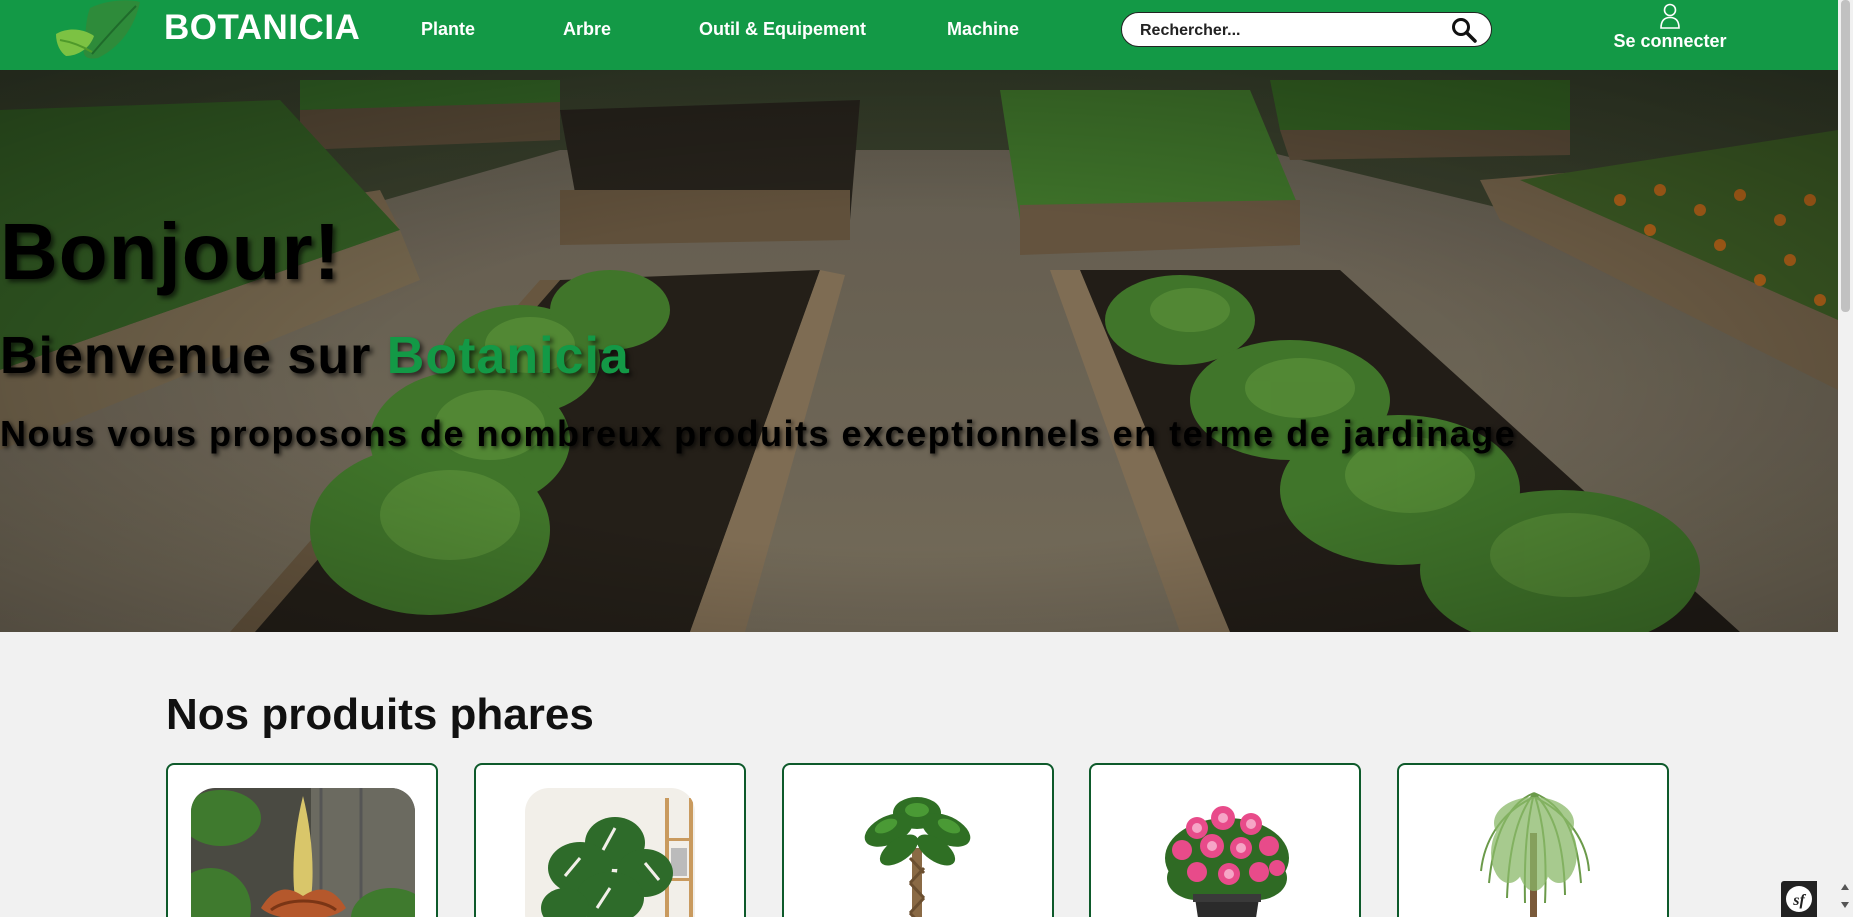 Image resolution: width=1853 pixels, height=917 pixels. I want to click on login-label: Se connecter, so click(1670, 41).